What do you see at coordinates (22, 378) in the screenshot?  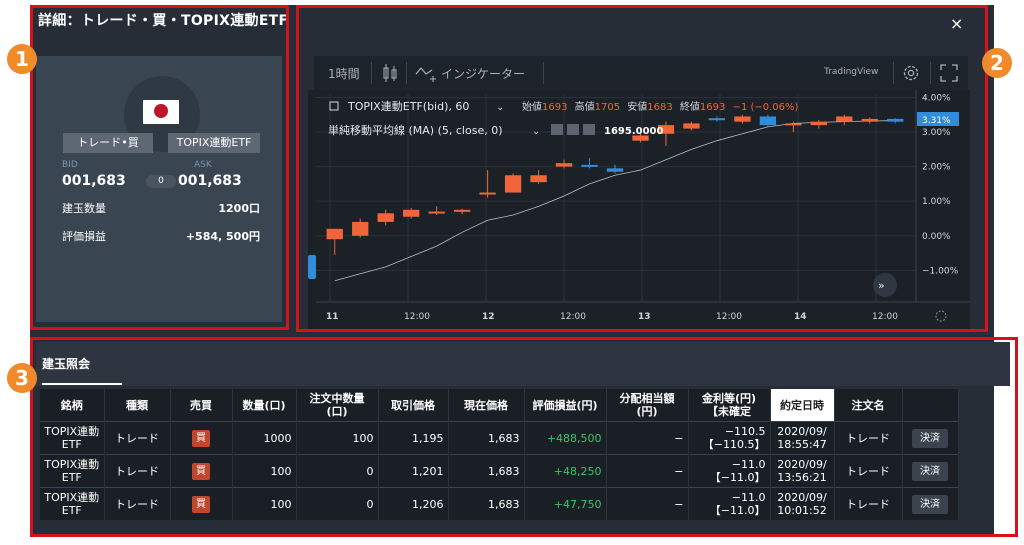 I see `annotation-number-3: 3` at bounding box center [22, 378].